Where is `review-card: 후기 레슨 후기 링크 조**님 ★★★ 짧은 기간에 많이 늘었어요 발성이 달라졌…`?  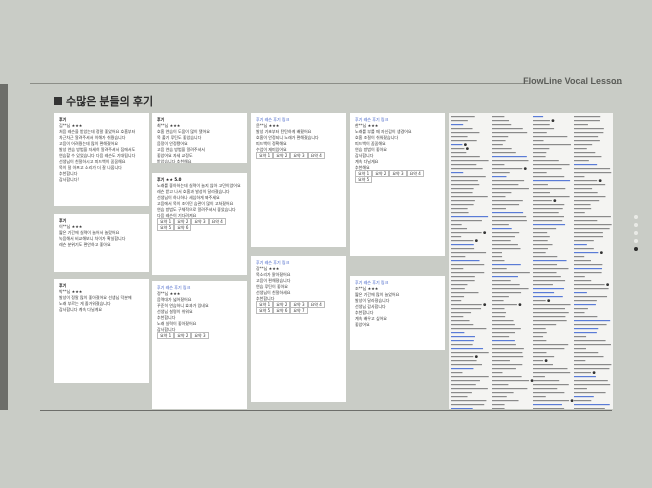
review-card: 후기 레슨 후기 링크 조**님 ★★★ 짧은 기간에 많이 늘었어요 발성이 달라졌… is located at coordinates (397, 313).